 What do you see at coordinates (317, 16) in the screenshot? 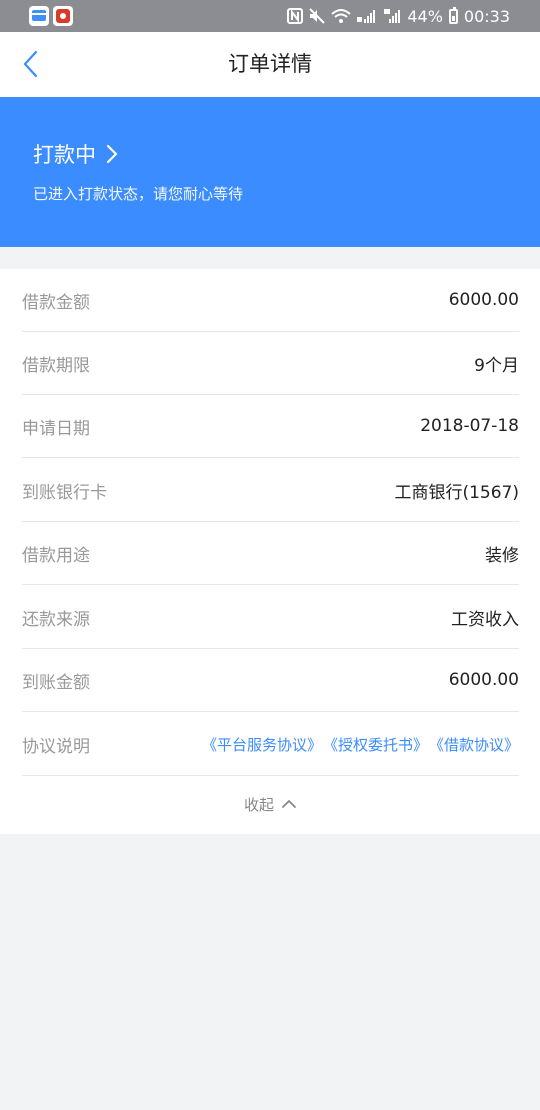
I see `mute-icon` at bounding box center [317, 16].